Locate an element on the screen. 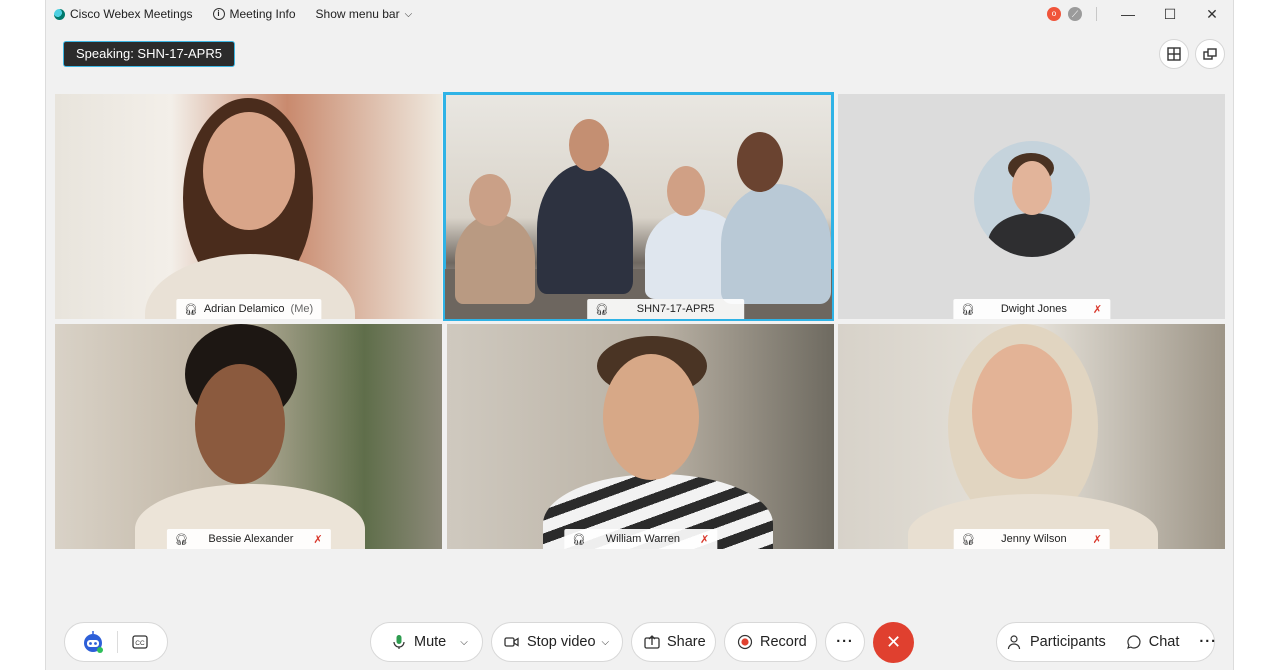  share-content: Share is located at coordinates (675, 642).